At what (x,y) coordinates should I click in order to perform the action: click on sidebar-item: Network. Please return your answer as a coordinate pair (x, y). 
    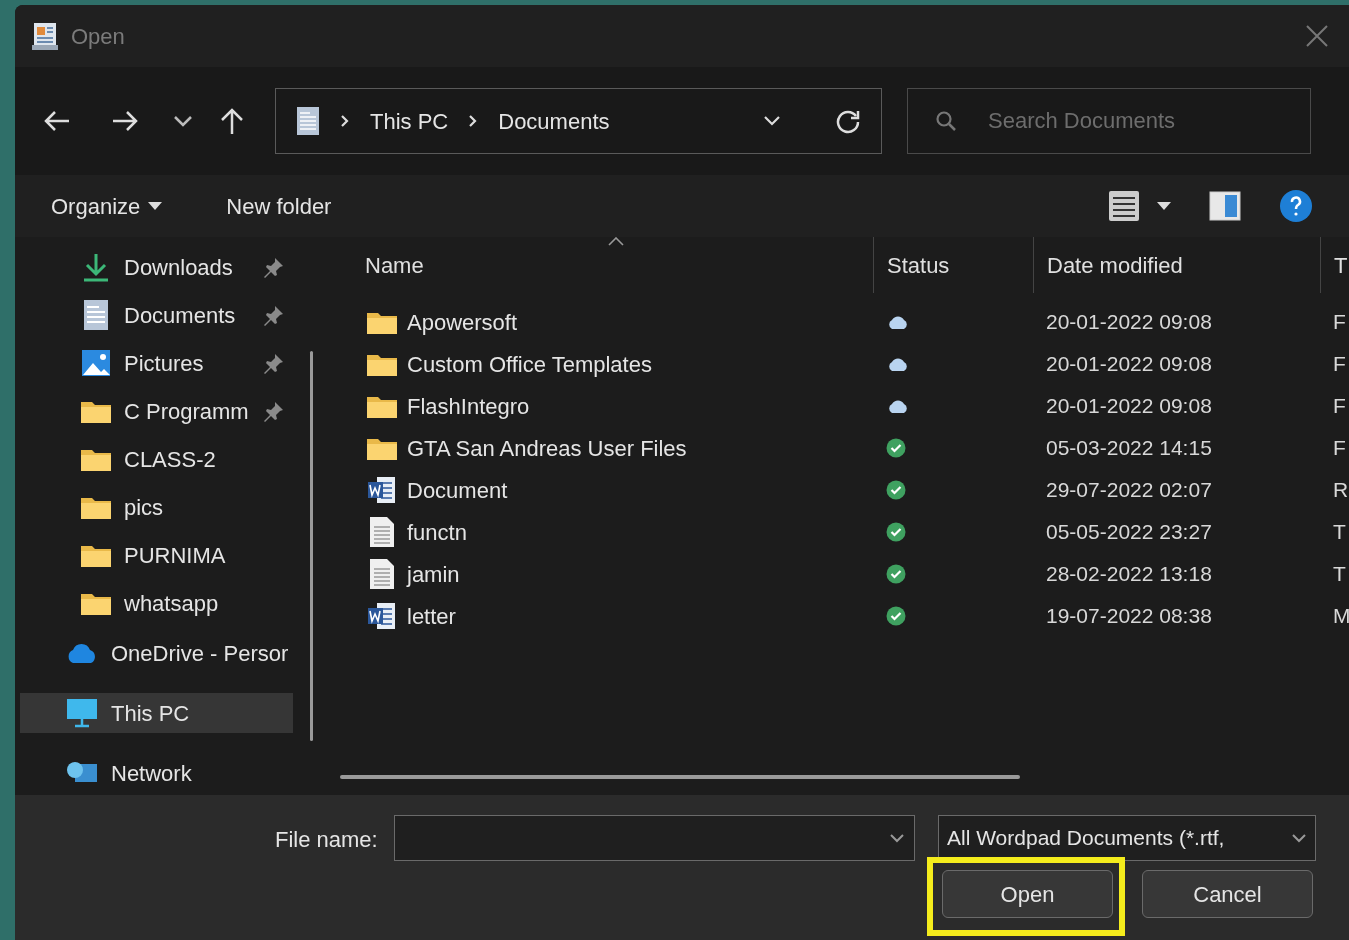
    Looking at the image, I should click on (156, 773).